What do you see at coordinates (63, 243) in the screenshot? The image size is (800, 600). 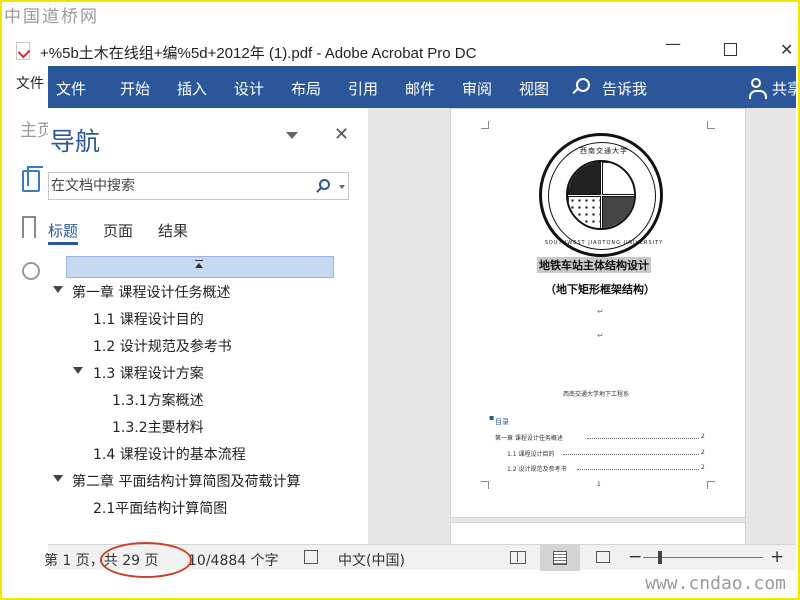 I see `active-tab-indicator` at bounding box center [63, 243].